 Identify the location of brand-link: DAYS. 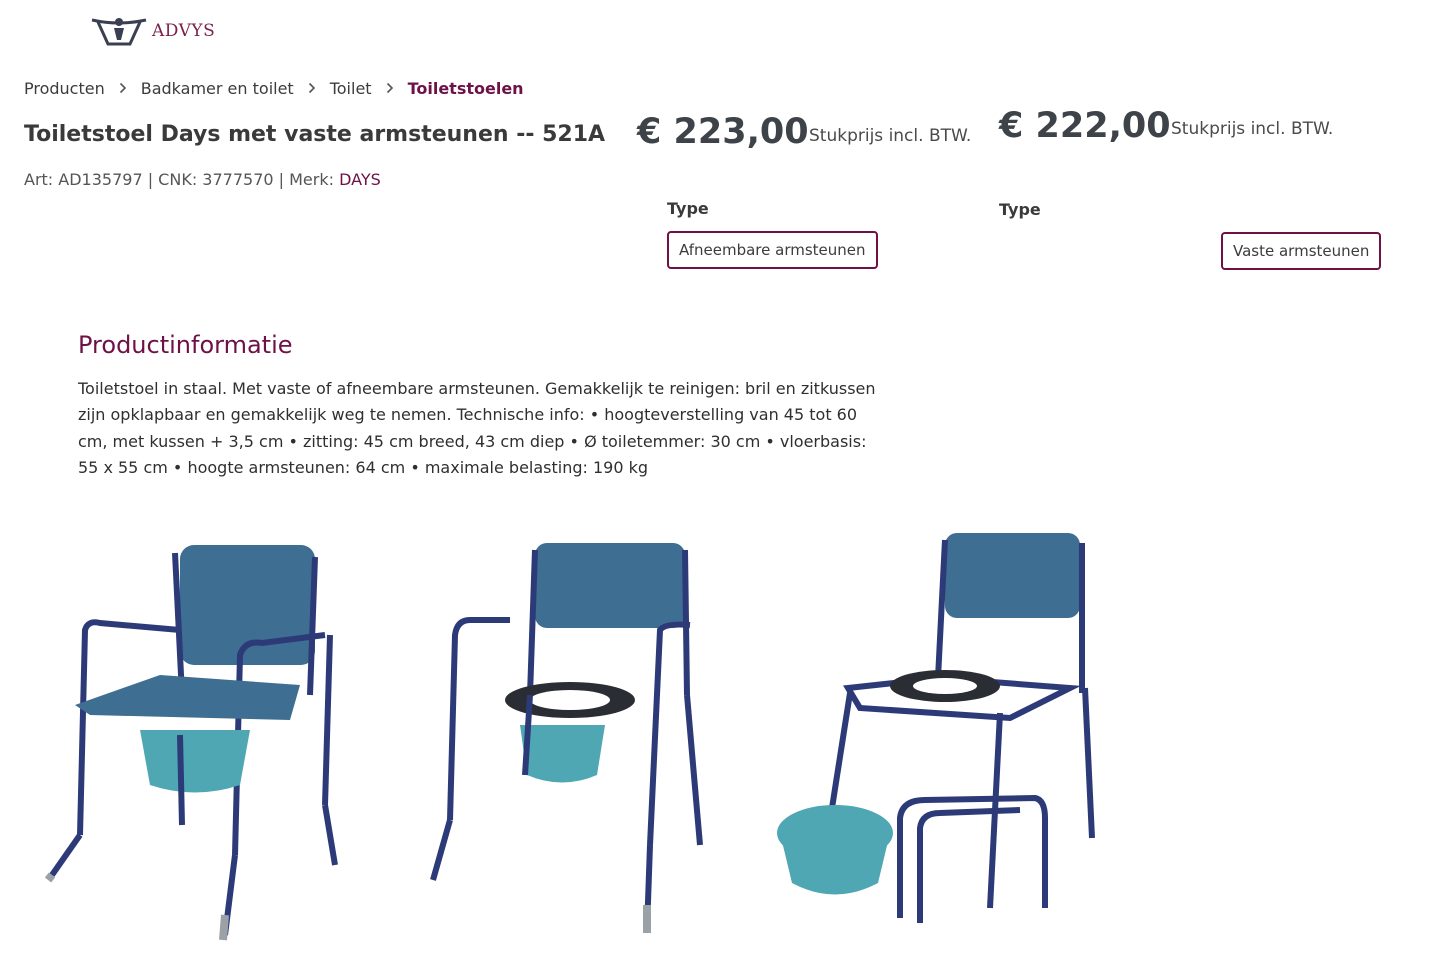
(360, 179).